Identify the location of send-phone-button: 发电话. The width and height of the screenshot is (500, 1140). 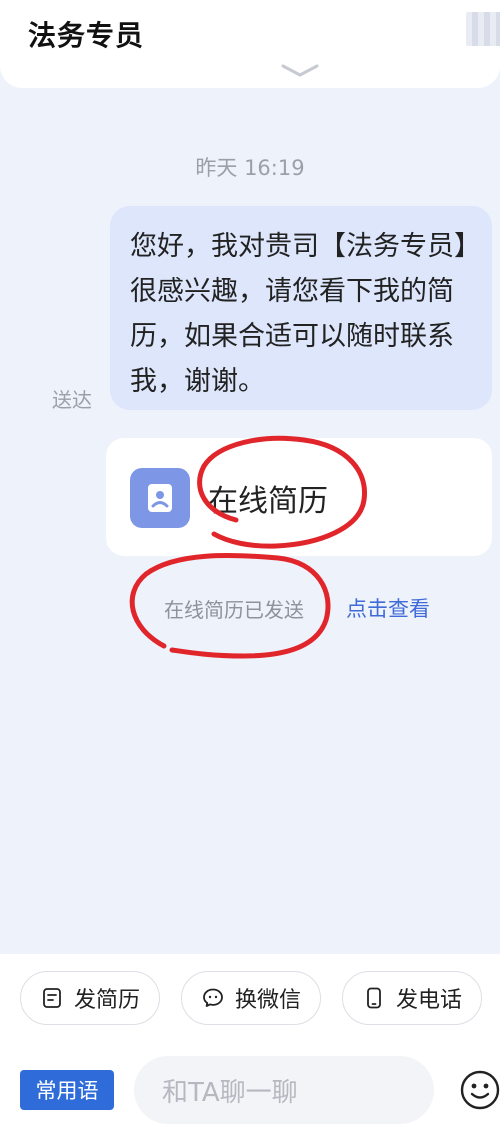
(412, 998).